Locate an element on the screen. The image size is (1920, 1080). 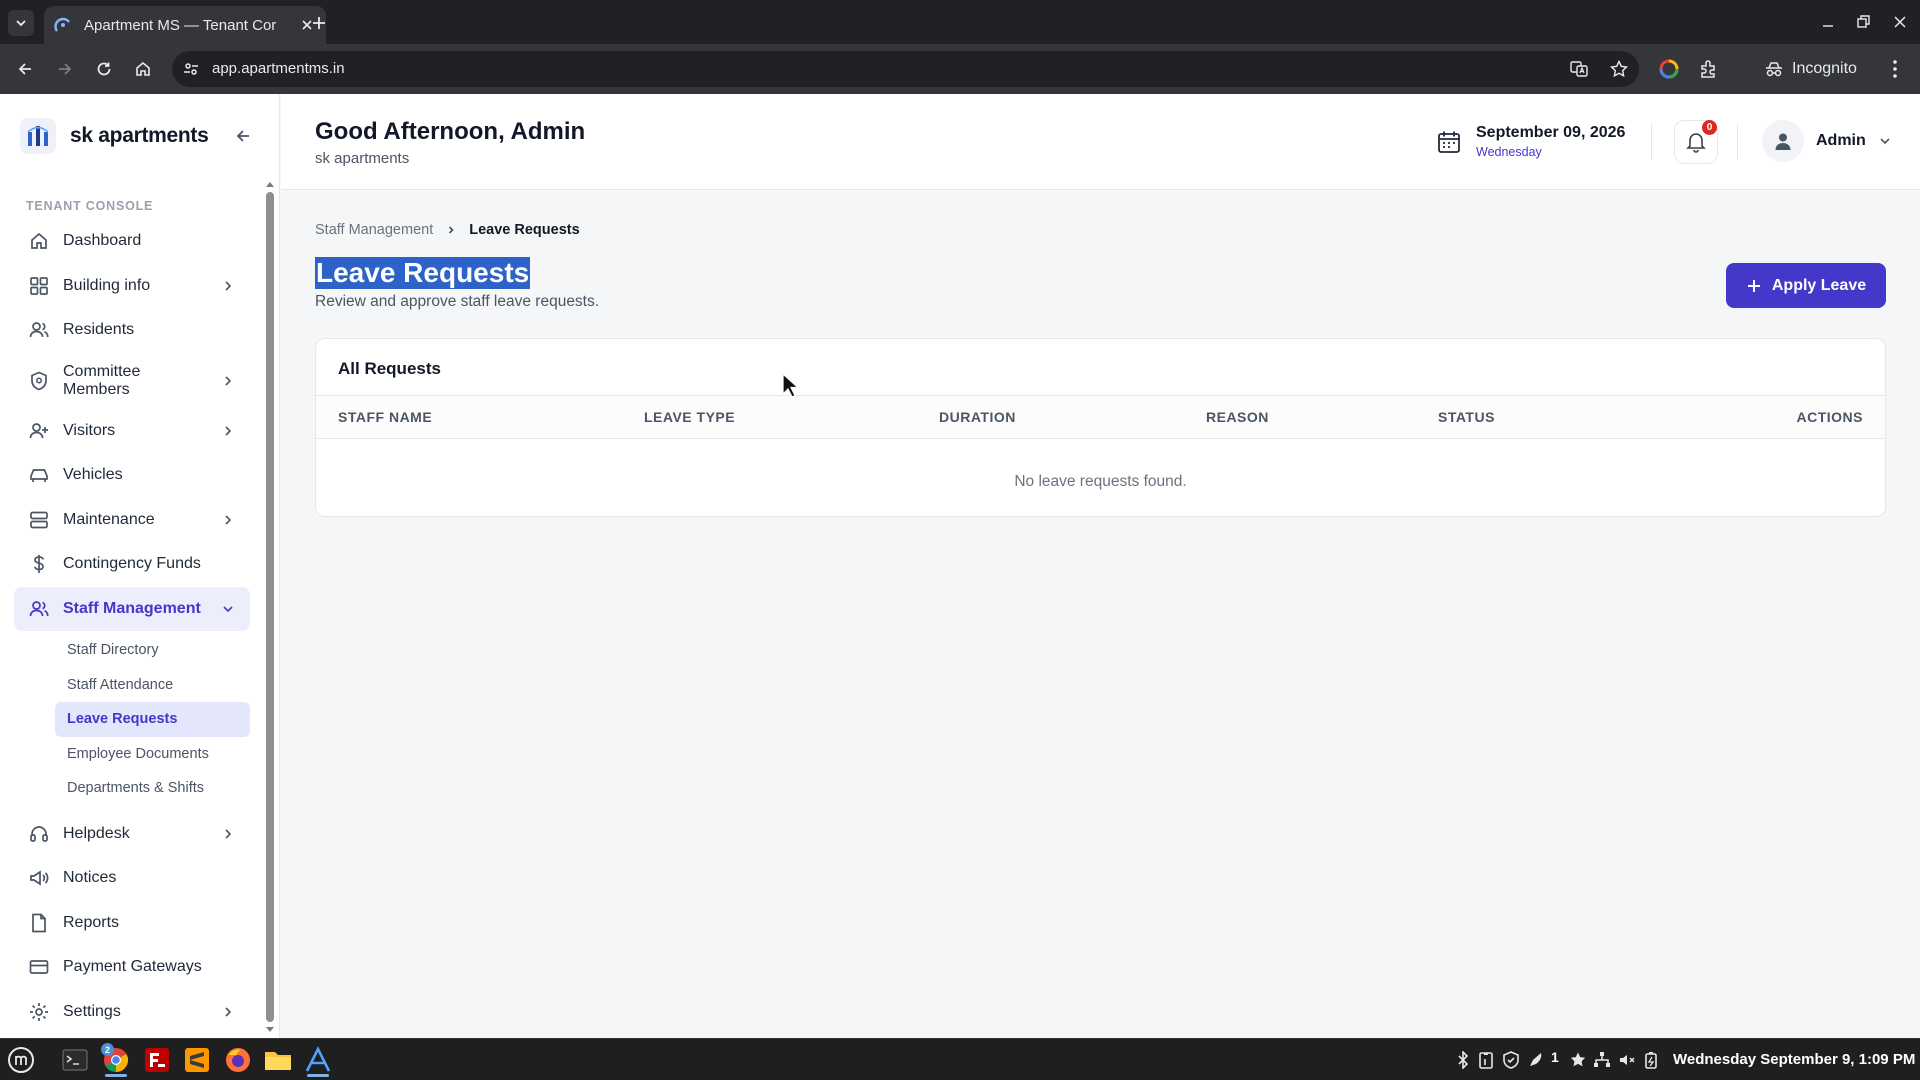
sidebar-item-notices: Notices is located at coordinates (132, 878).